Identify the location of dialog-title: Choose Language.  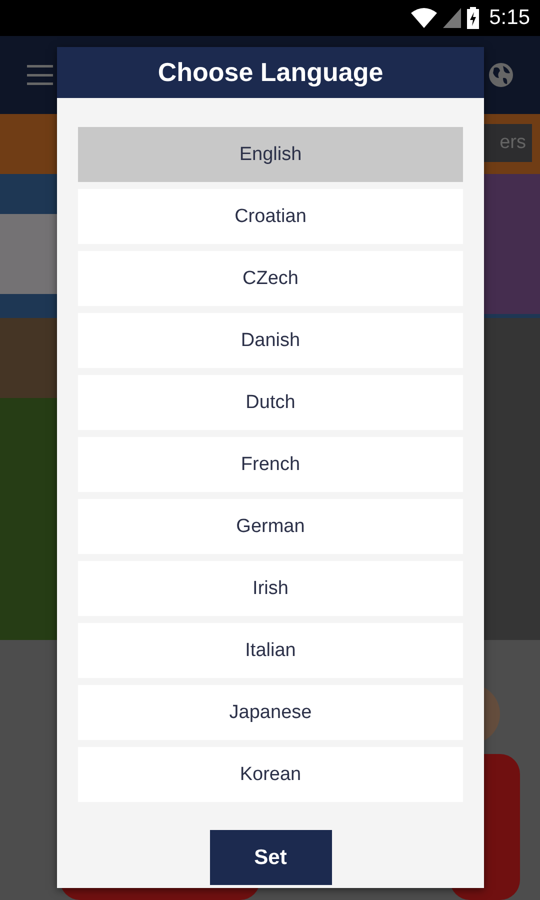
(271, 72).